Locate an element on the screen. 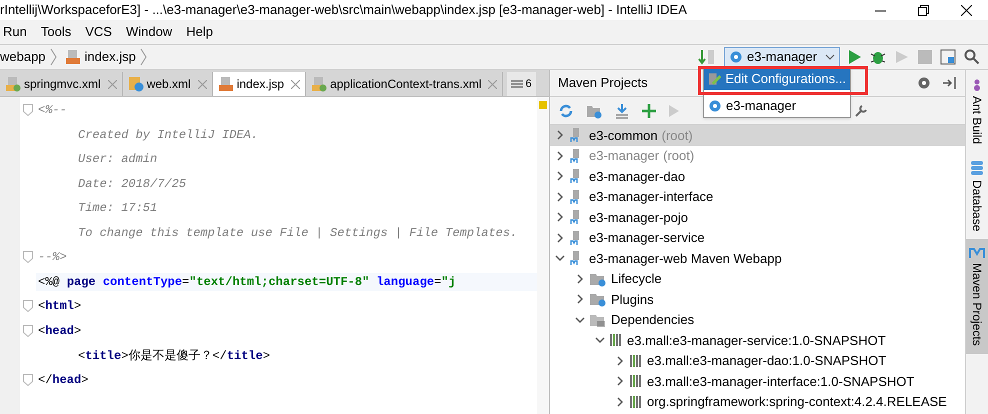 This screenshot has height=414, width=988. tree-item-label: e3-manager-web Maven Webapp is located at coordinates (685, 259).